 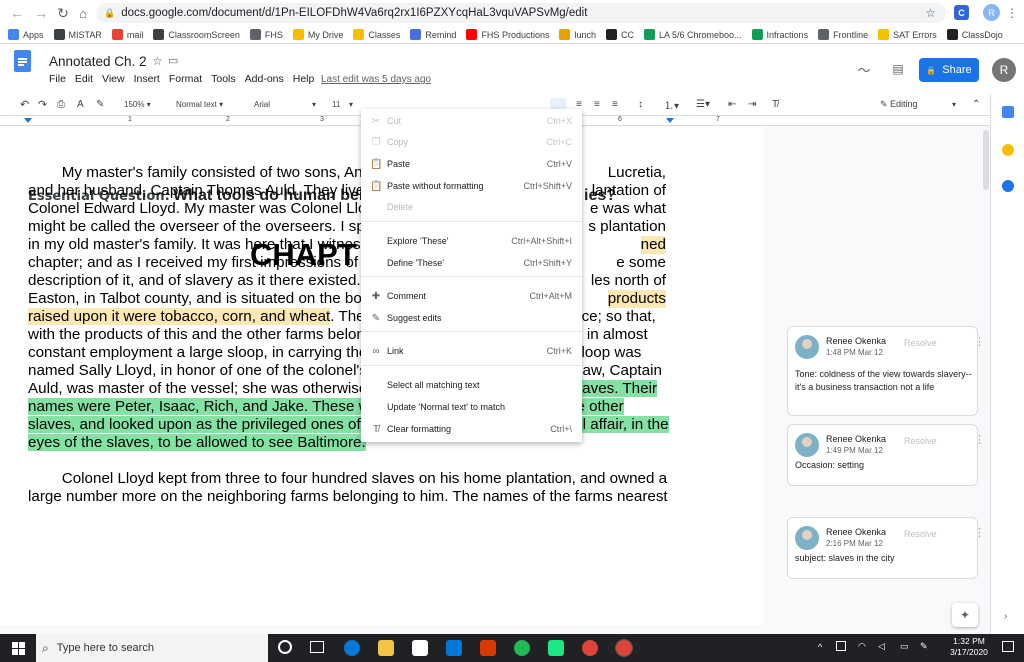 What do you see at coordinates (1008, 646) in the screenshot?
I see `notifications-icon` at bounding box center [1008, 646].